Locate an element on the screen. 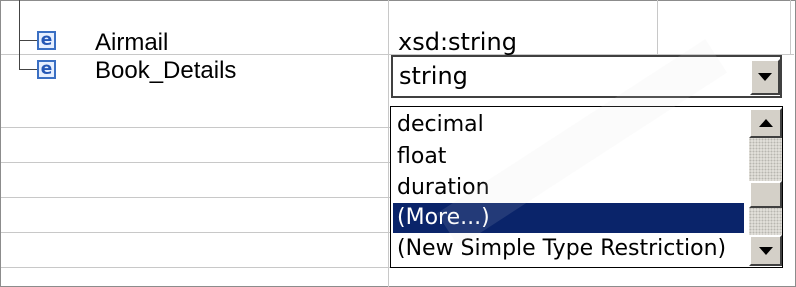 The width and height of the screenshot is (796, 287). tree-item-airmail: Airmail is located at coordinates (131, 43).